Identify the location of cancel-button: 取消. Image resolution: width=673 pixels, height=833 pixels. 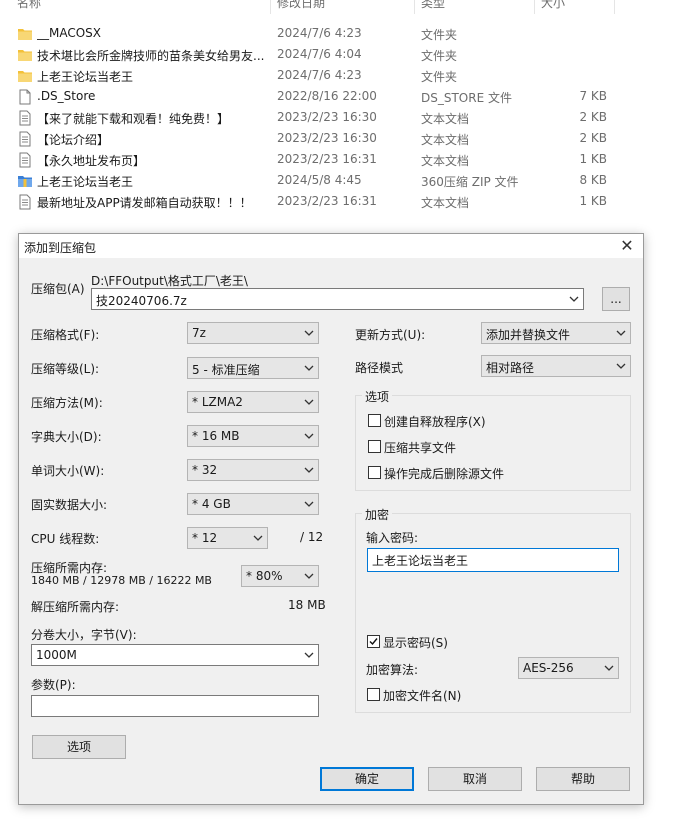
(475, 779).